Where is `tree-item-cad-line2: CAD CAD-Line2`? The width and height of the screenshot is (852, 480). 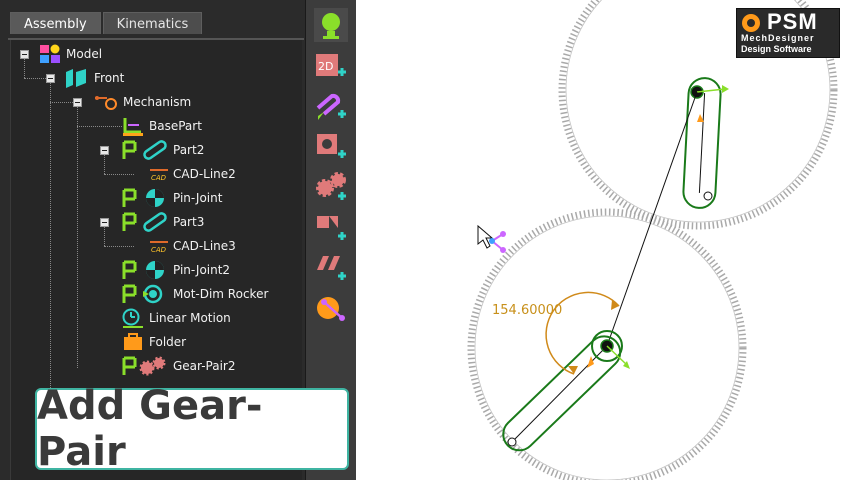
tree-item-cad-line2: CAD CAD-Line2 is located at coordinates (192, 174).